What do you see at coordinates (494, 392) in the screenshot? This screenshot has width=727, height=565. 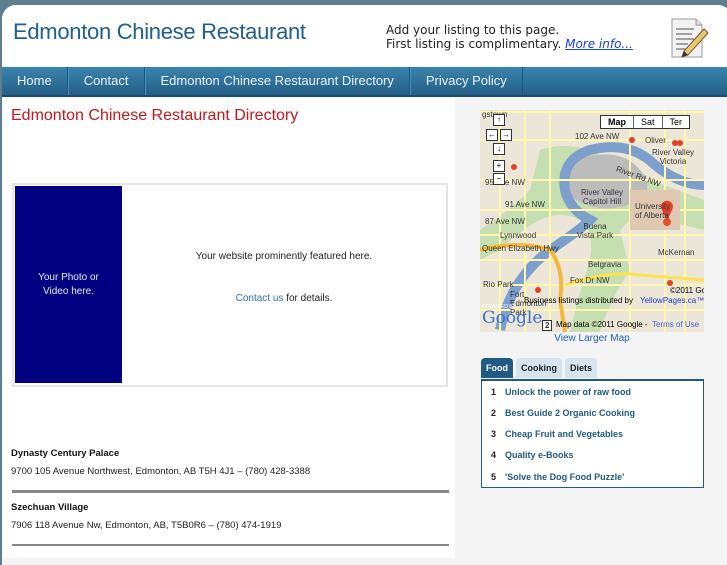 I see `list-item-number: 1` at bounding box center [494, 392].